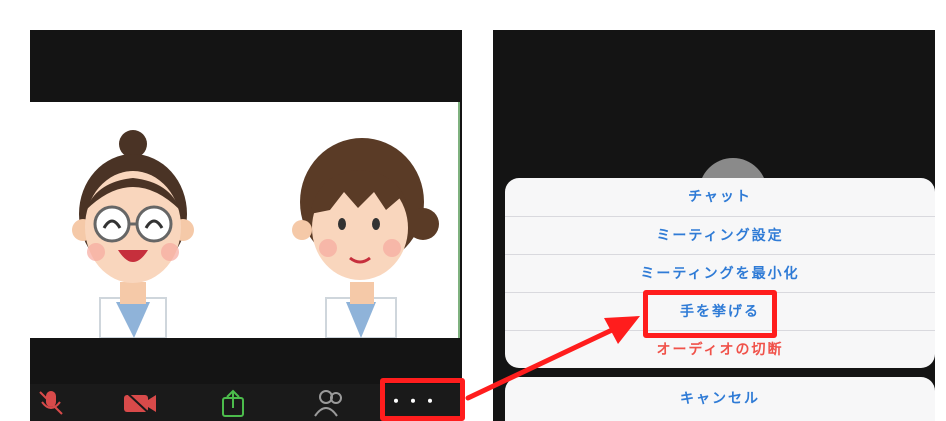 The width and height of the screenshot is (946, 421). Describe the element at coordinates (710, 314) in the screenshot. I see `raise-hand-highlight` at that location.